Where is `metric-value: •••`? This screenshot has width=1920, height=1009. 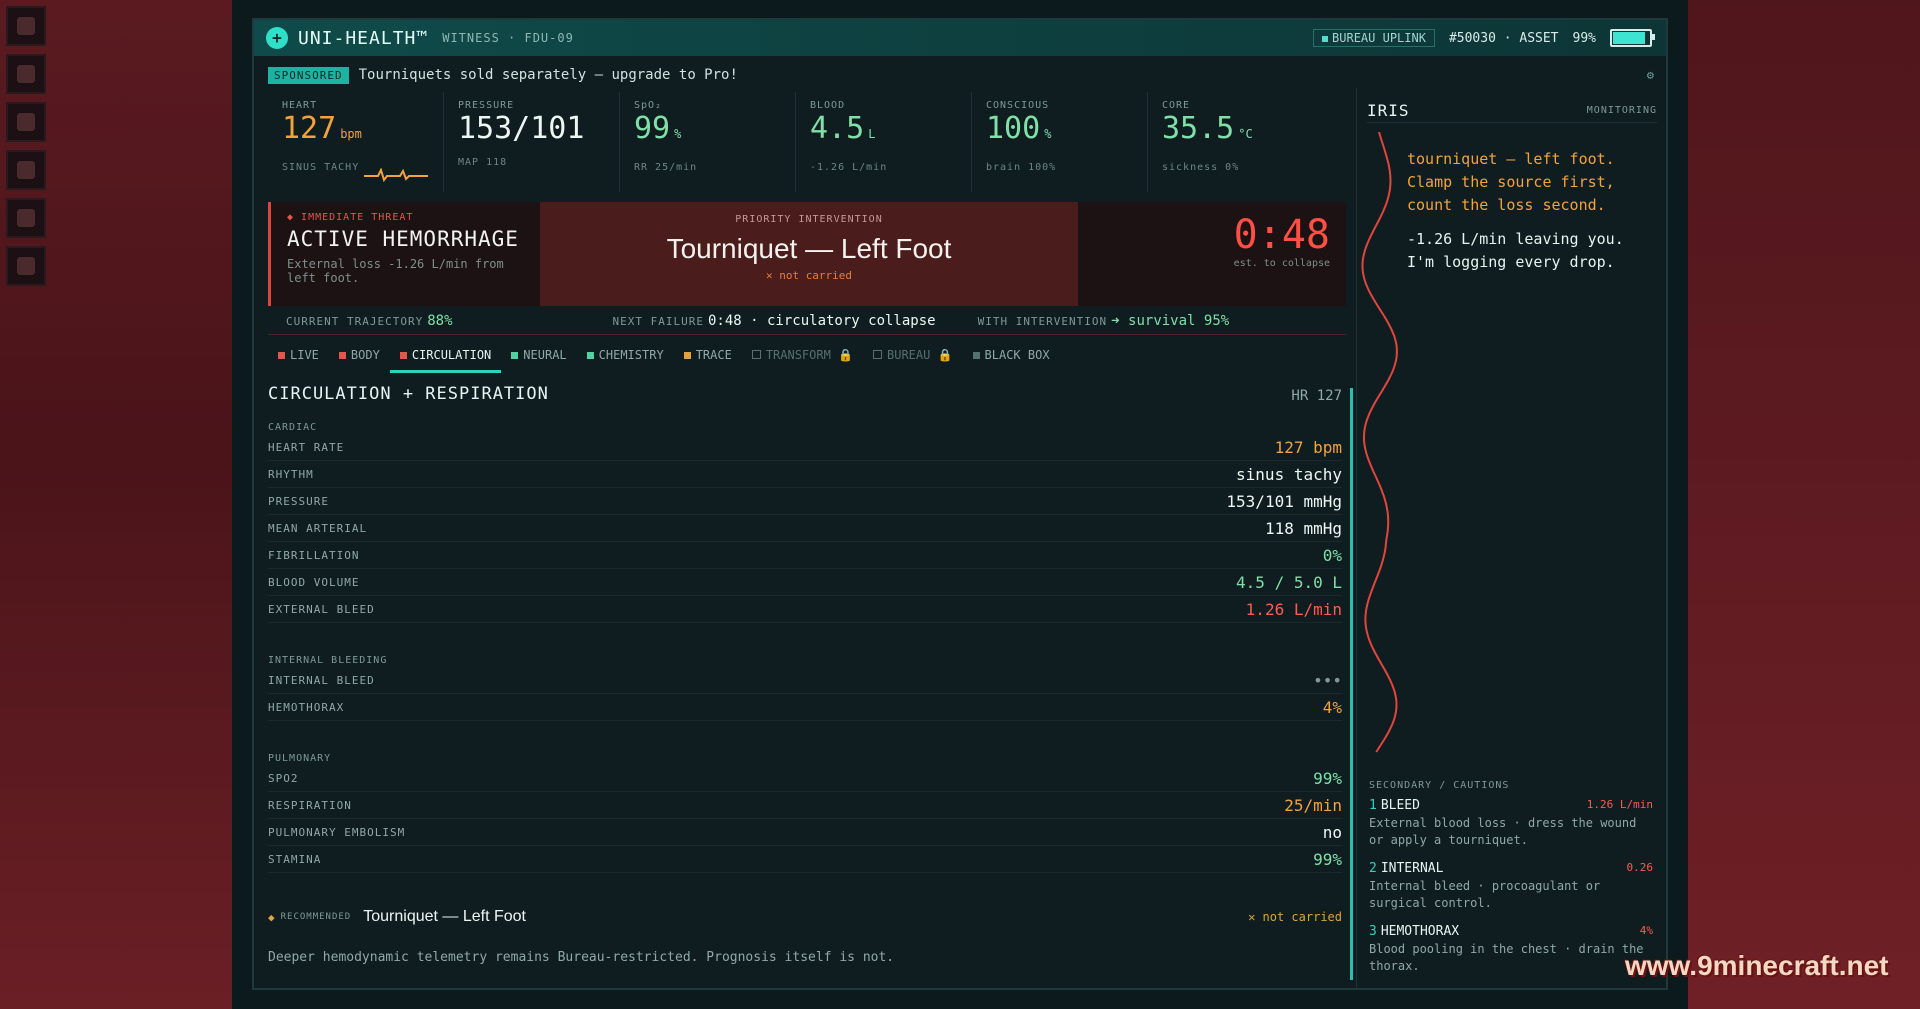
metric-value: ••• is located at coordinates (1327, 680).